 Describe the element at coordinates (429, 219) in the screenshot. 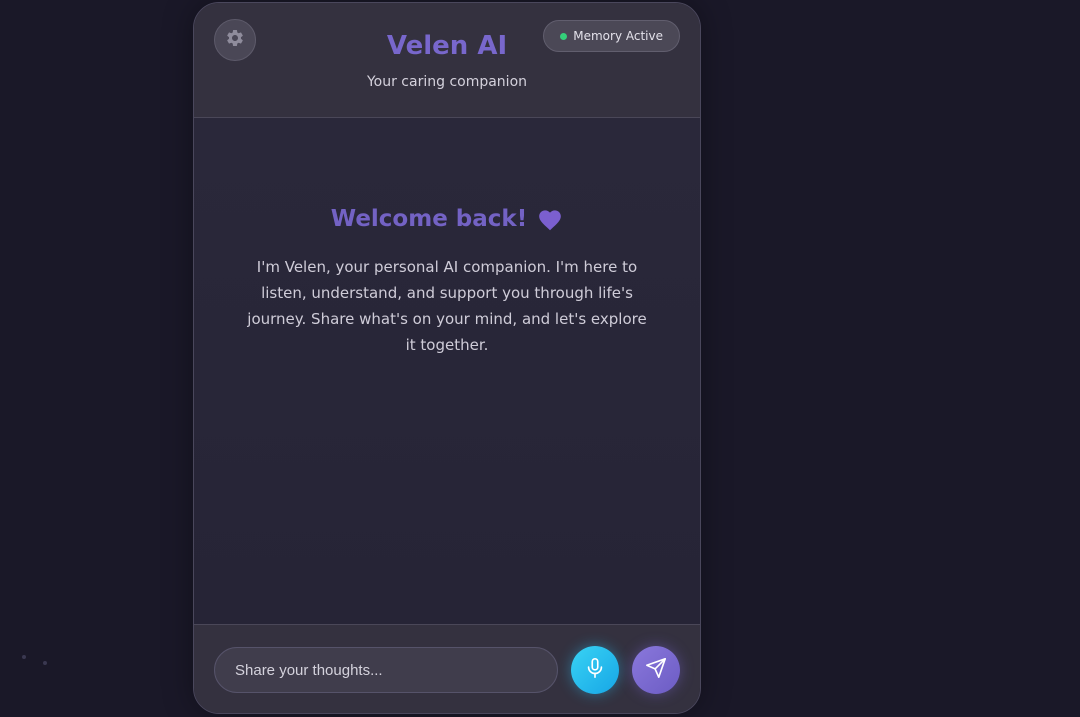

I see `welcome-title: Welcome back!` at that location.